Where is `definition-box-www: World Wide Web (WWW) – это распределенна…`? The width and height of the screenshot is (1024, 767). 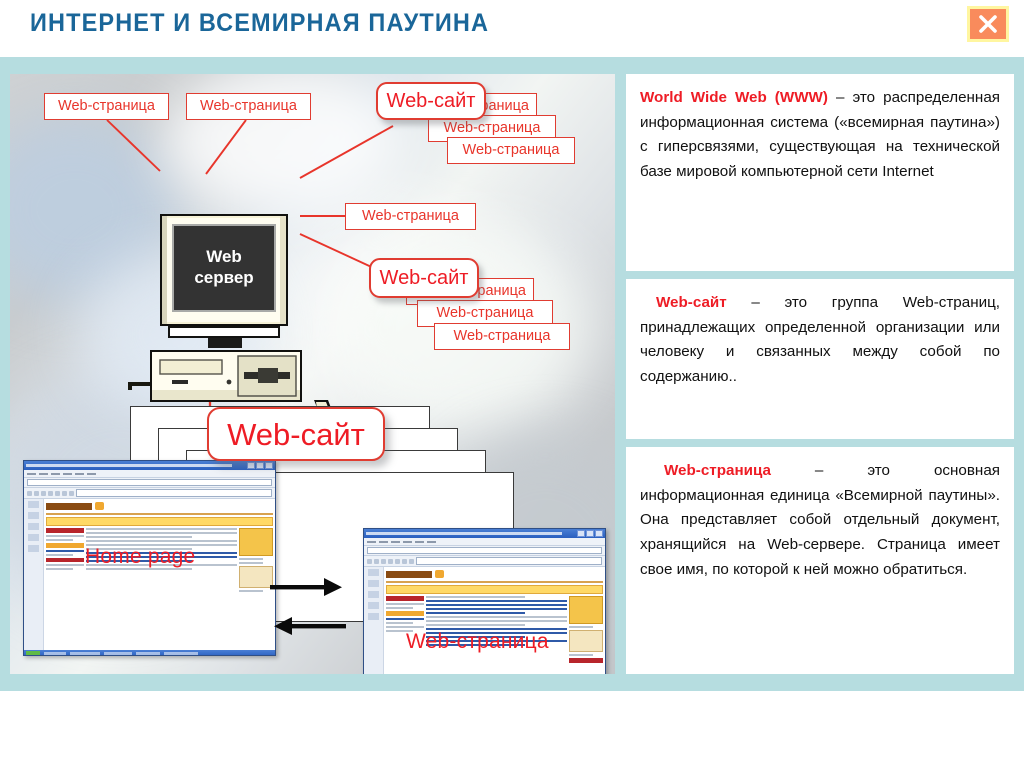 definition-box-www: World Wide Web (WWW) – это распределенна… is located at coordinates (820, 172).